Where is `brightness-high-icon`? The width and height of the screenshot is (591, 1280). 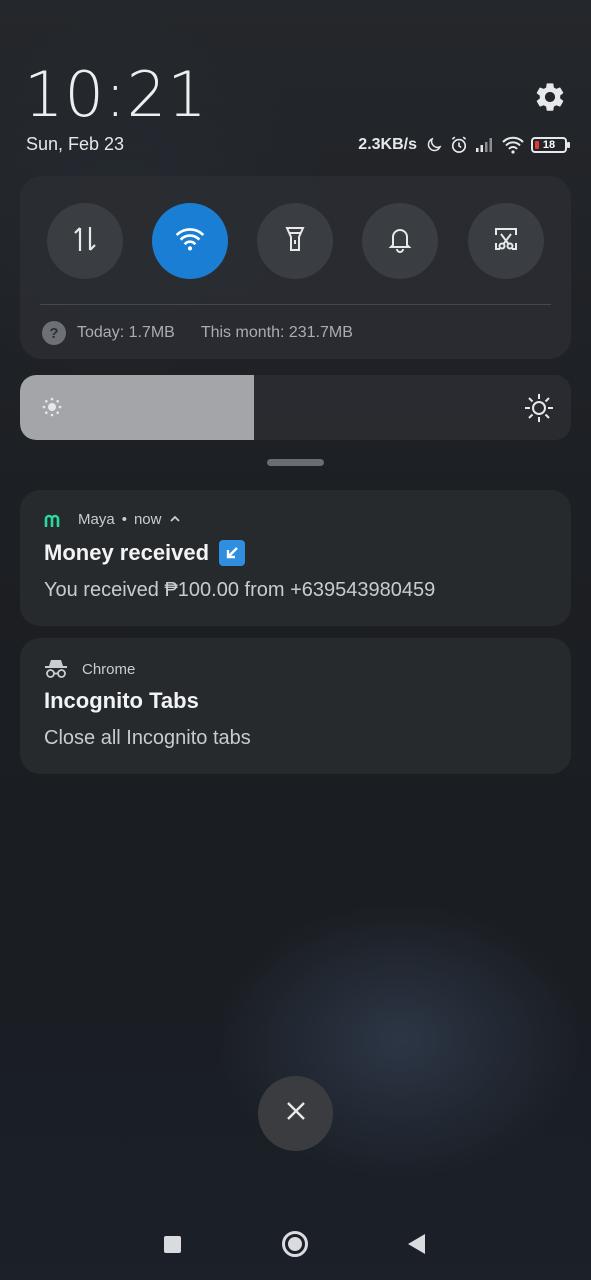
brightness-high-icon is located at coordinates (539, 410).